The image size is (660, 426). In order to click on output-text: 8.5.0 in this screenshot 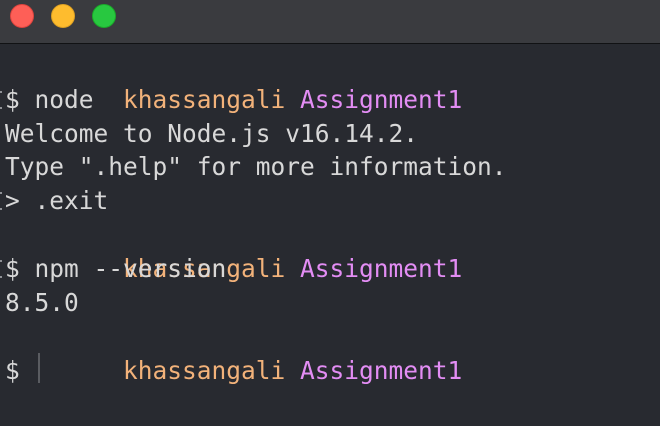, I will do `click(42, 302)`.